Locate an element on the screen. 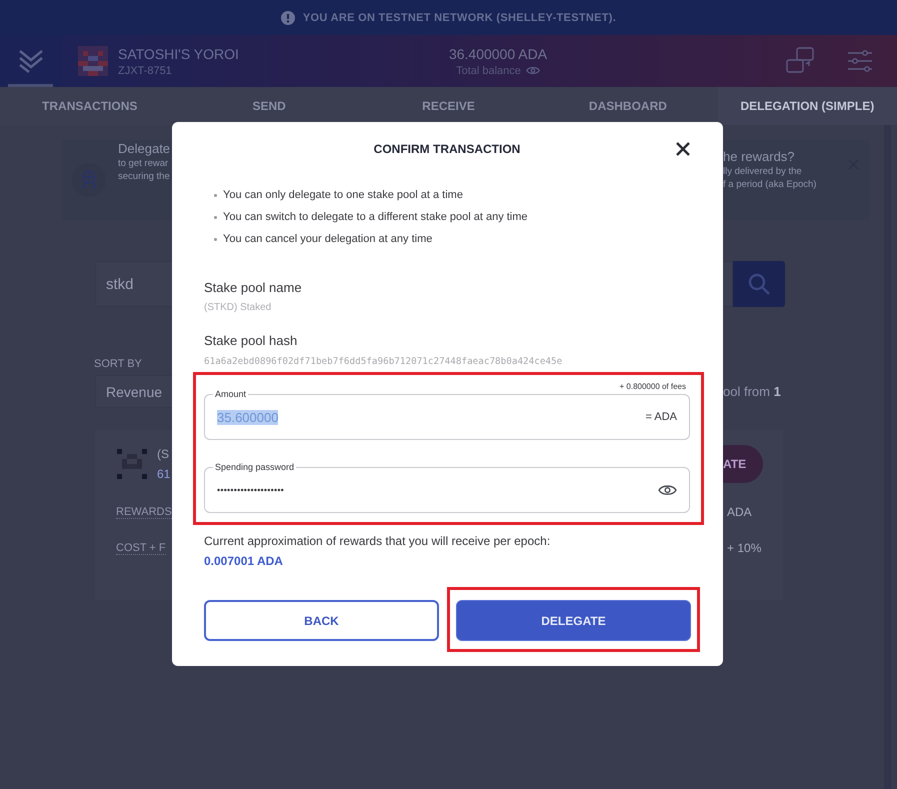  sort-label: SORT BY is located at coordinates (118, 364).